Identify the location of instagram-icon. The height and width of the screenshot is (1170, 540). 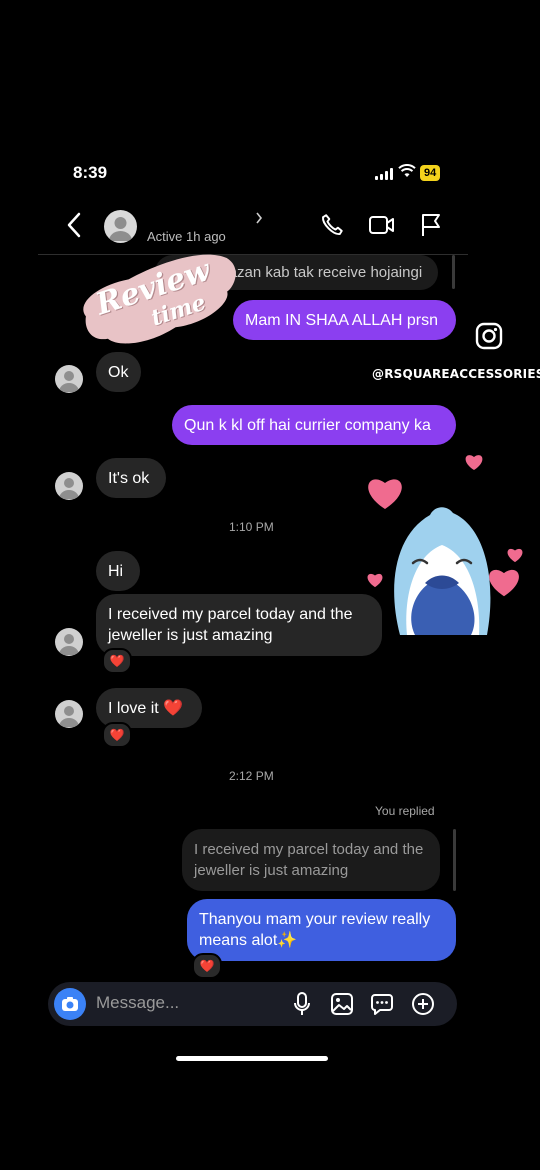
(489, 338).